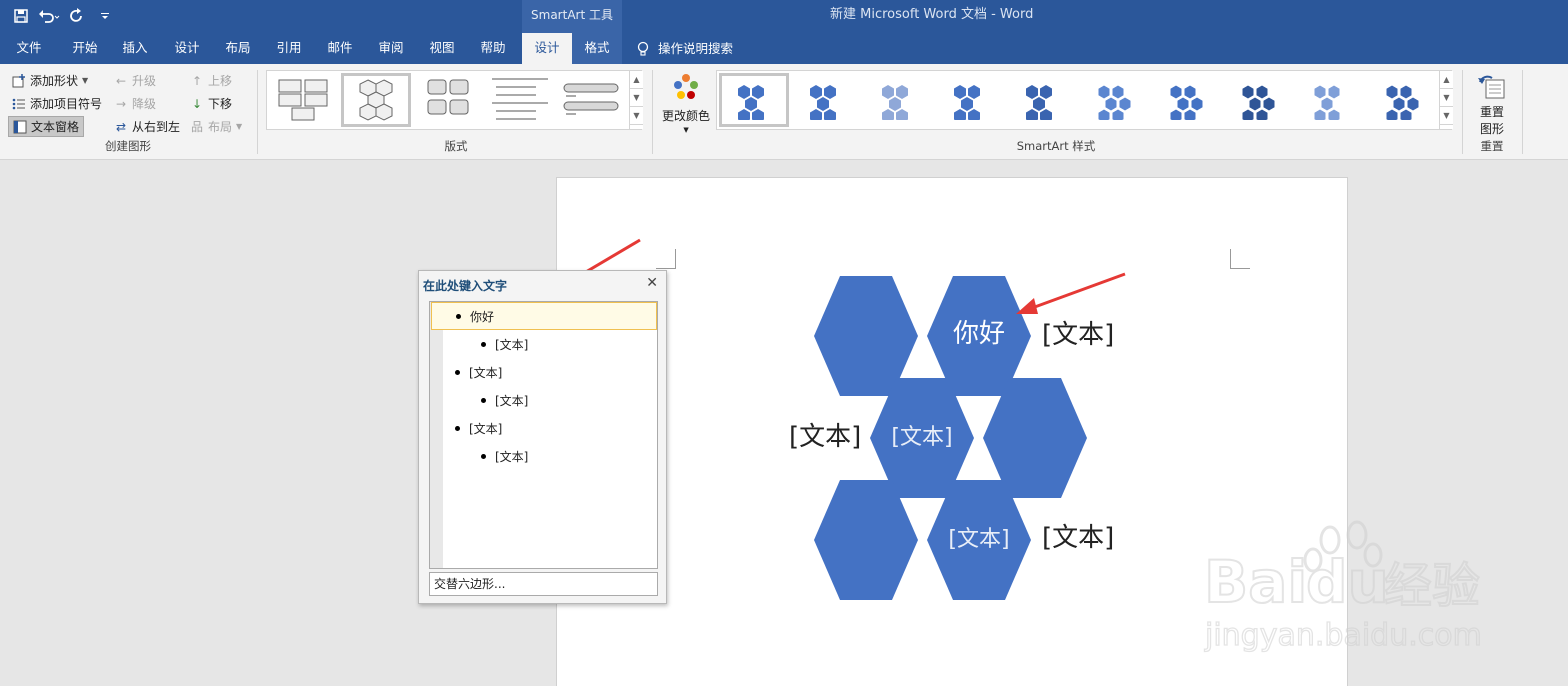 The height and width of the screenshot is (686, 1568). I want to click on layout-option-hexagon, so click(376, 100).